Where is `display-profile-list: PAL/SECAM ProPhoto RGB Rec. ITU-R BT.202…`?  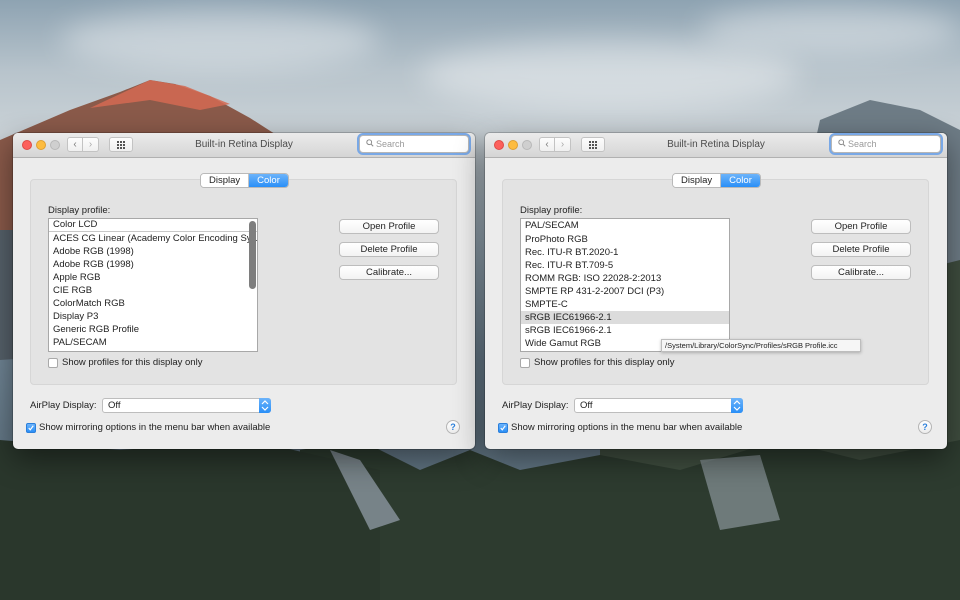
display-profile-list: PAL/SECAM ProPhoto RGB Rec. ITU-R BT.202… is located at coordinates (625, 285).